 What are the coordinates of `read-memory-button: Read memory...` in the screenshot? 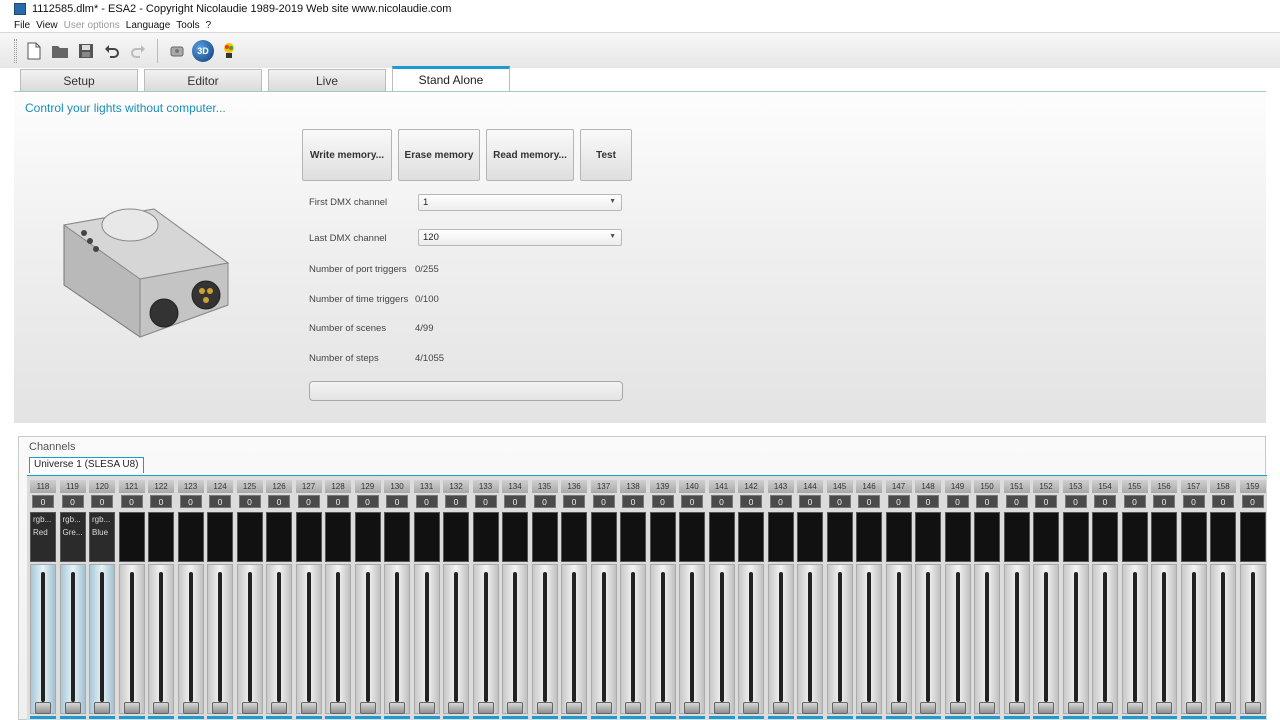 It's located at (530, 155).